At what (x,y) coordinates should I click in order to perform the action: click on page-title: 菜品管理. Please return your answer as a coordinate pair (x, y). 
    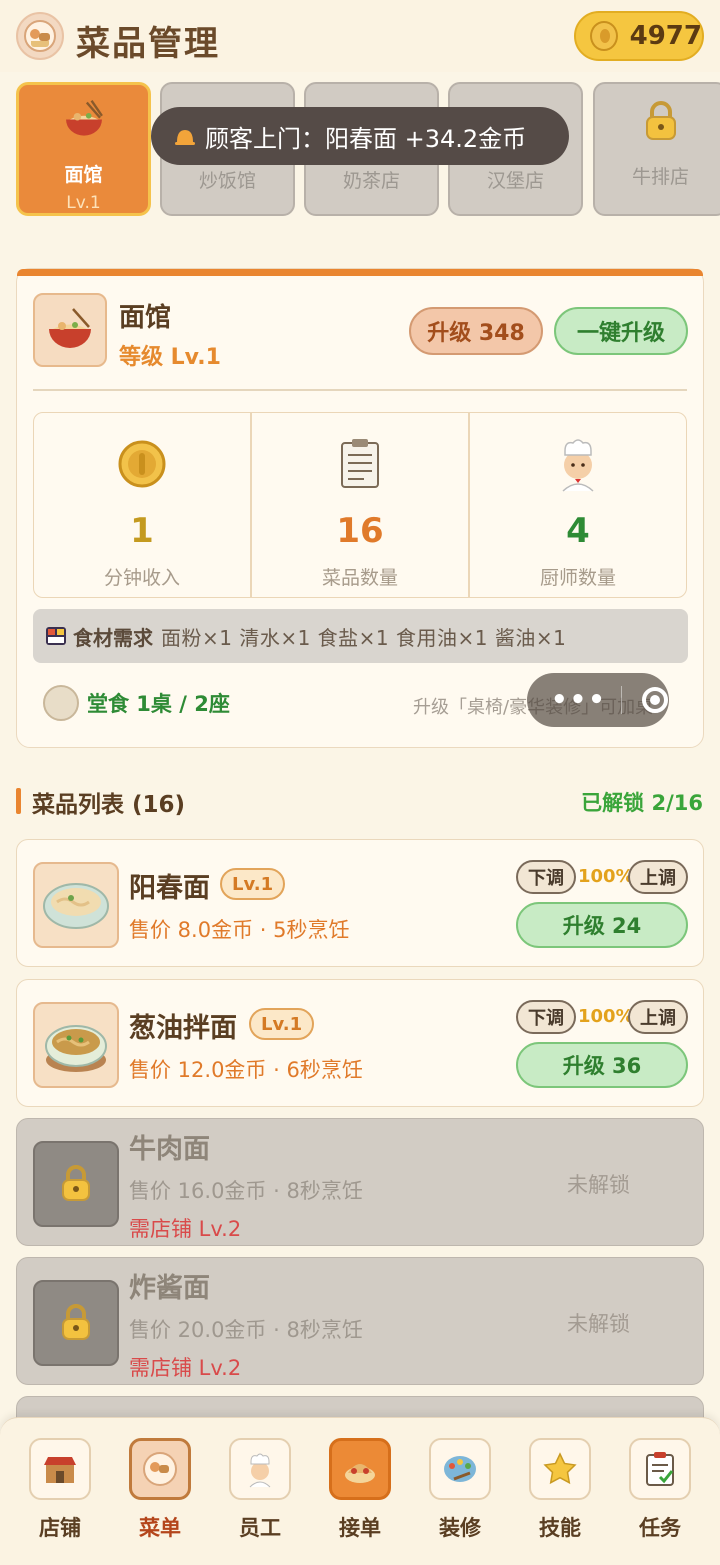
    Looking at the image, I should click on (148, 44).